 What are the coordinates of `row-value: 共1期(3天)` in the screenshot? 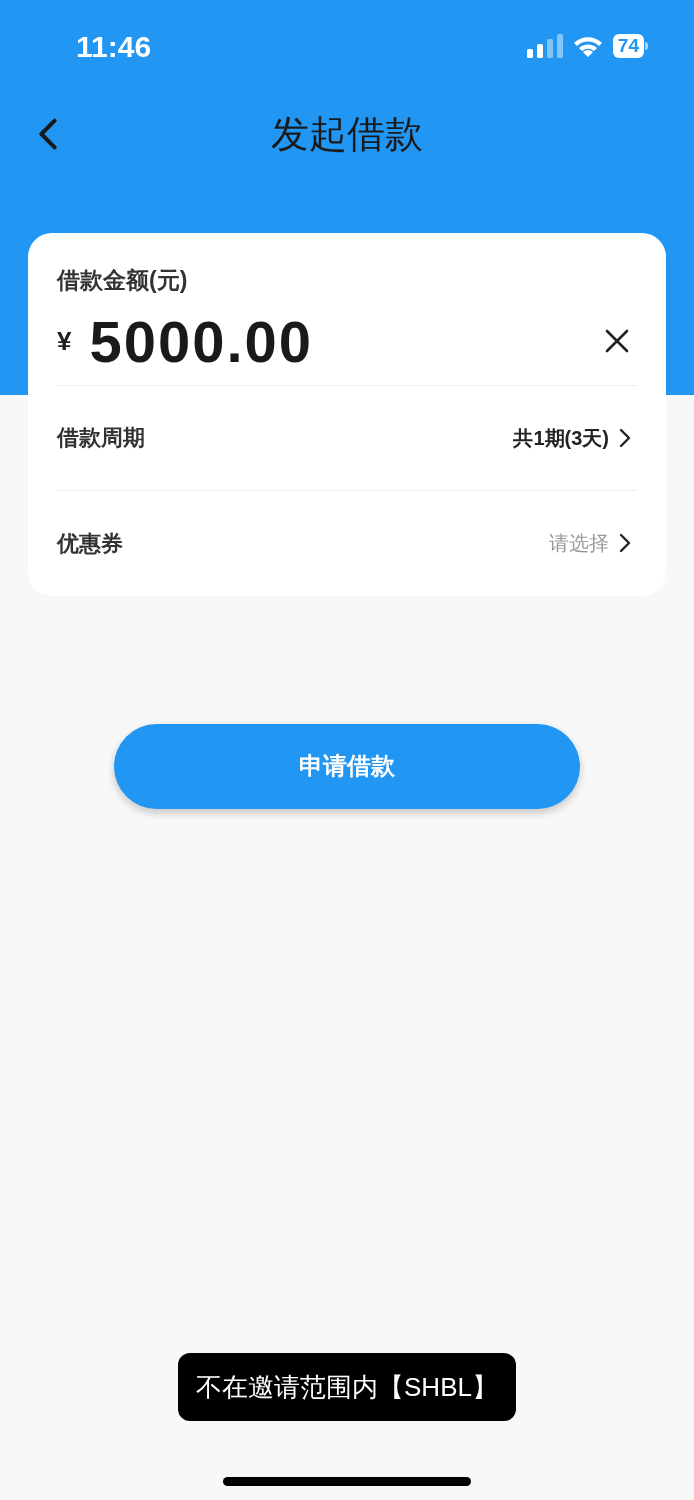 It's located at (561, 438).